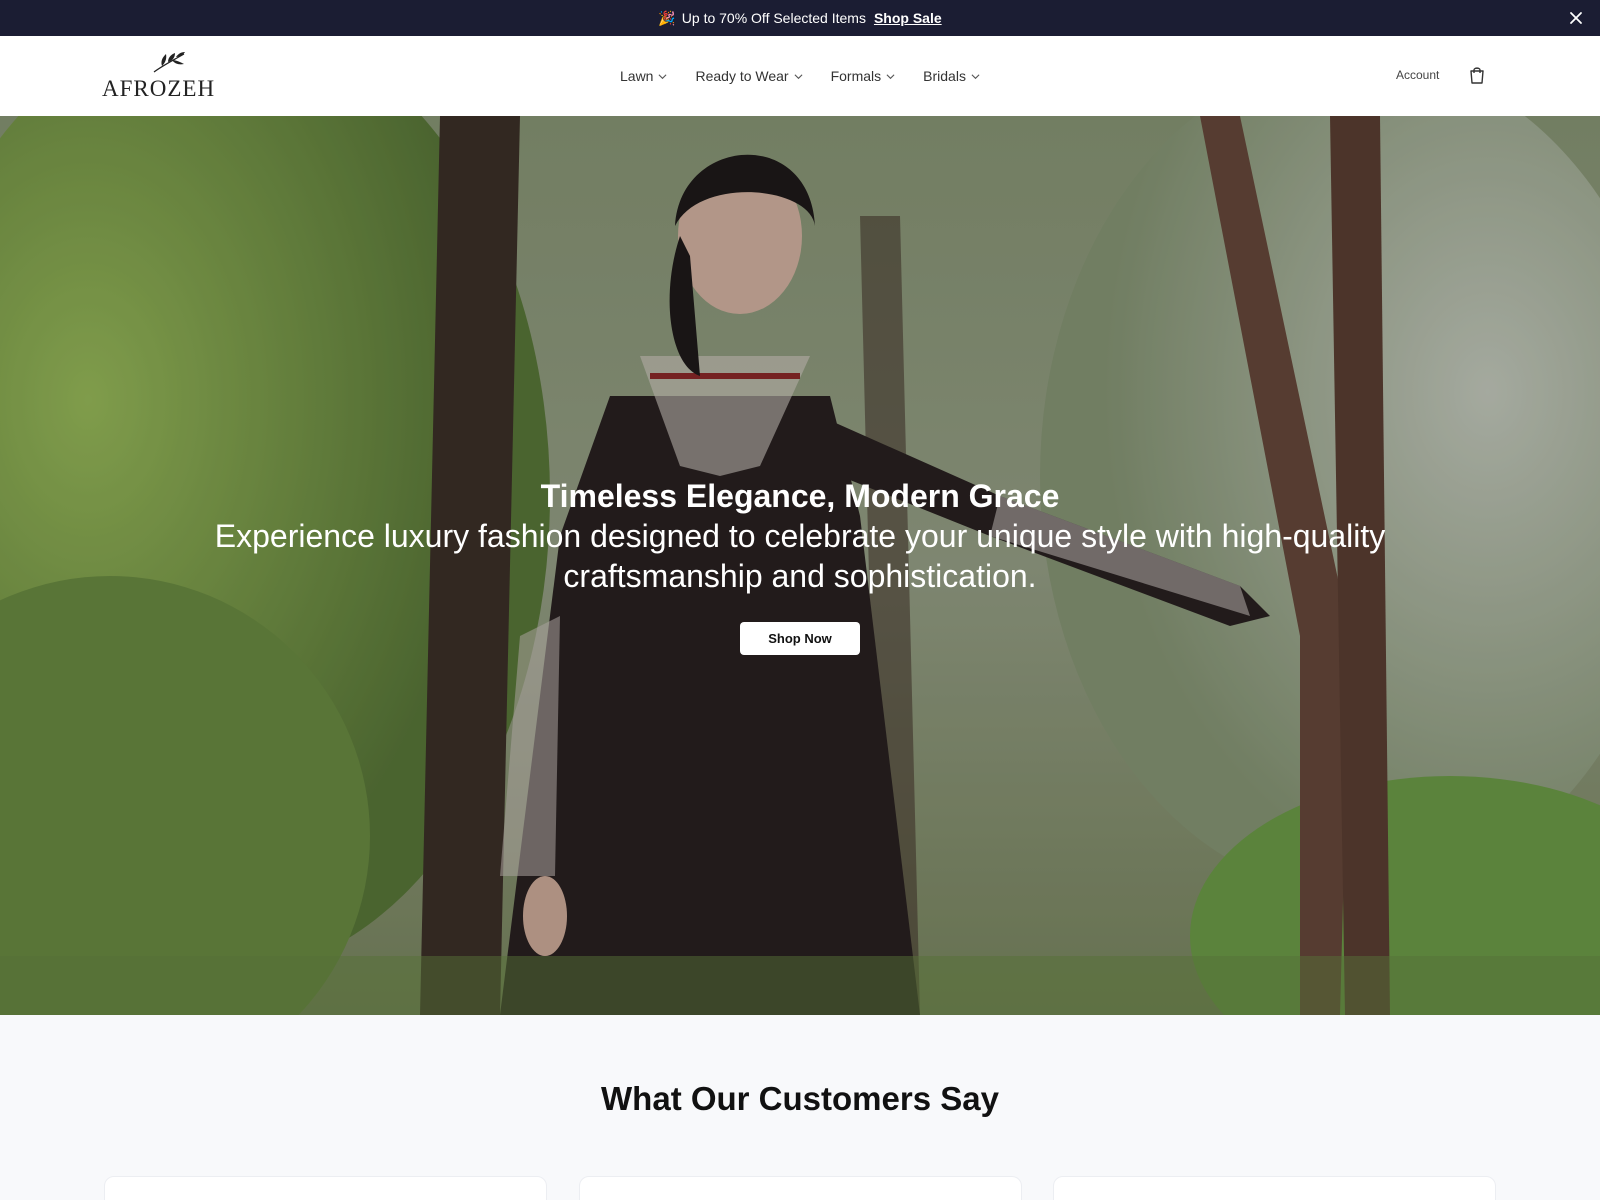  Describe the element at coordinates (1417, 75) in the screenshot. I see `account-link: Account` at that location.